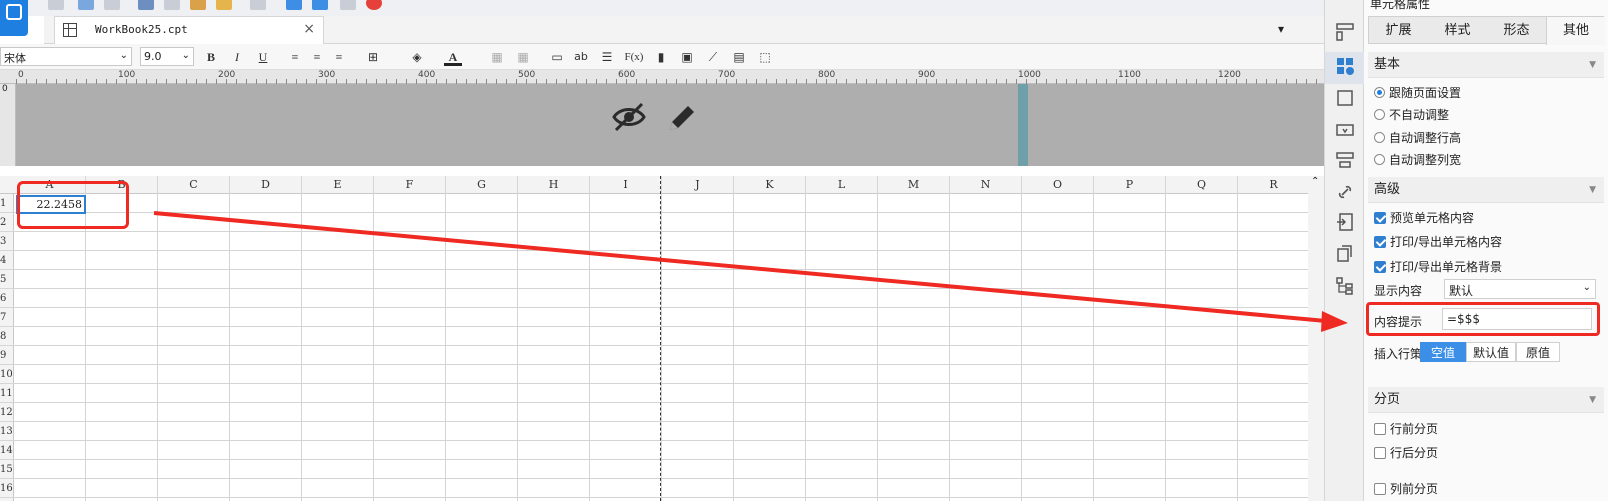  What do you see at coordinates (680, 117) in the screenshot?
I see `edit-pencil-icon` at bounding box center [680, 117].